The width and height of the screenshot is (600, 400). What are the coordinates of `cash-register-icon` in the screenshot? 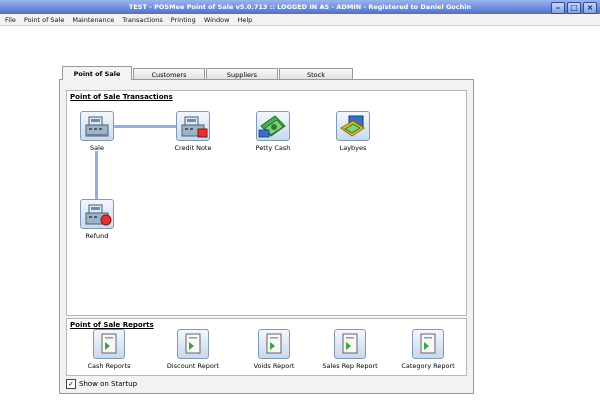 It's located at (97, 126).